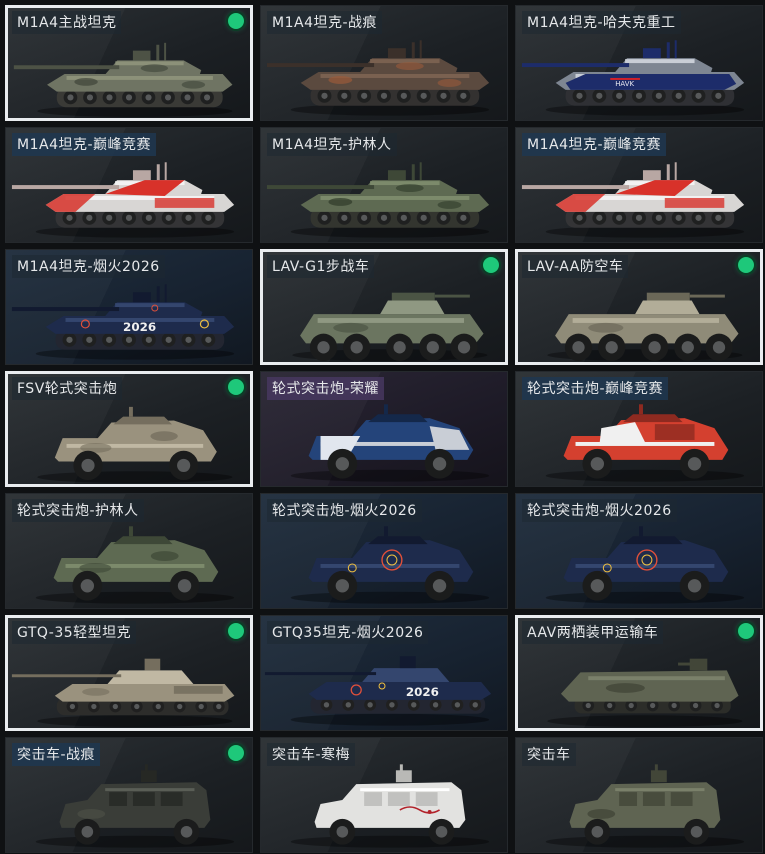 The image size is (765, 854). What do you see at coordinates (67, 22) in the screenshot?
I see `vehicle-name: M1A4主战坦克` at bounding box center [67, 22].